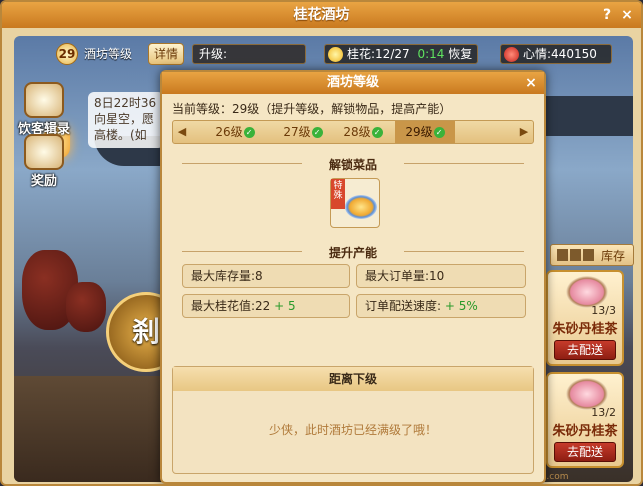 The image size is (643, 486). What do you see at coordinates (335, 54) in the screenshot?
I see `osmanthus-icon` at bounding box center [335, 54].